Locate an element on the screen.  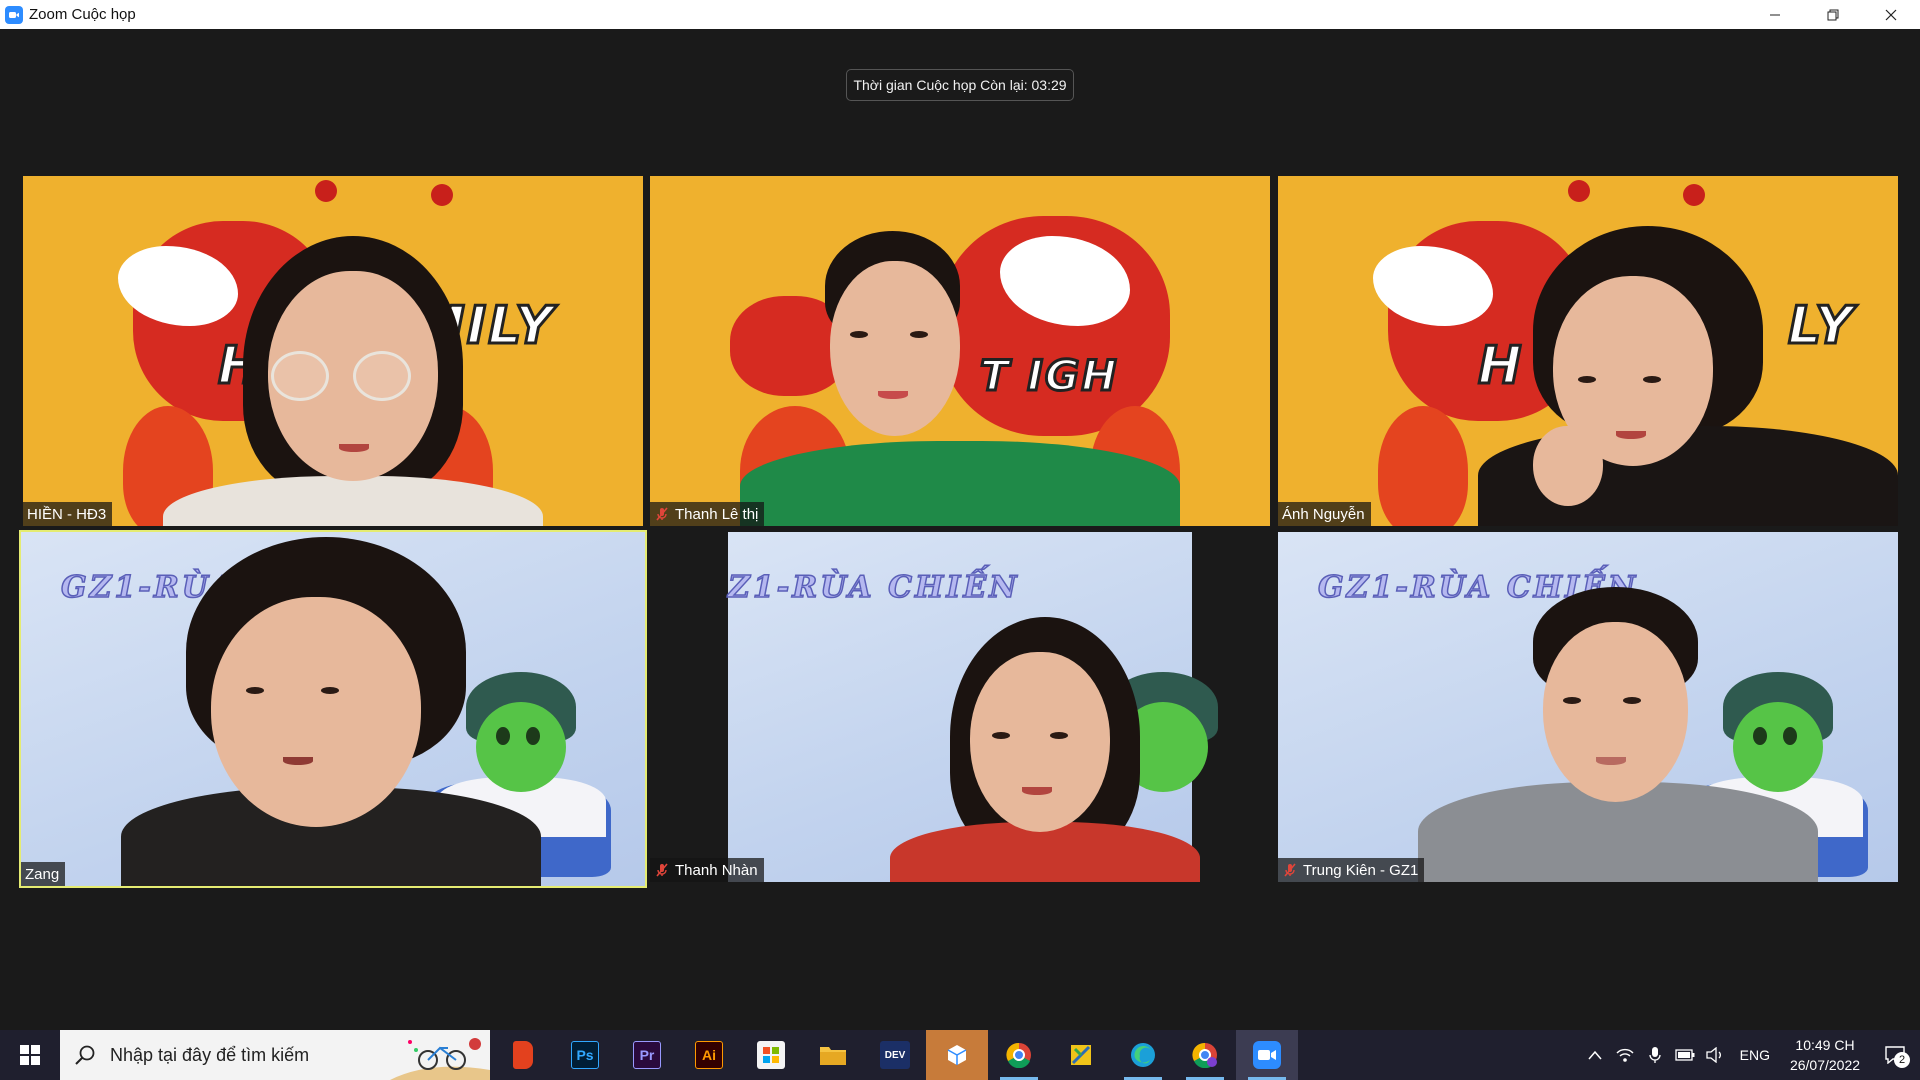
participant-name: Zang is located at coordinates (42, 874).